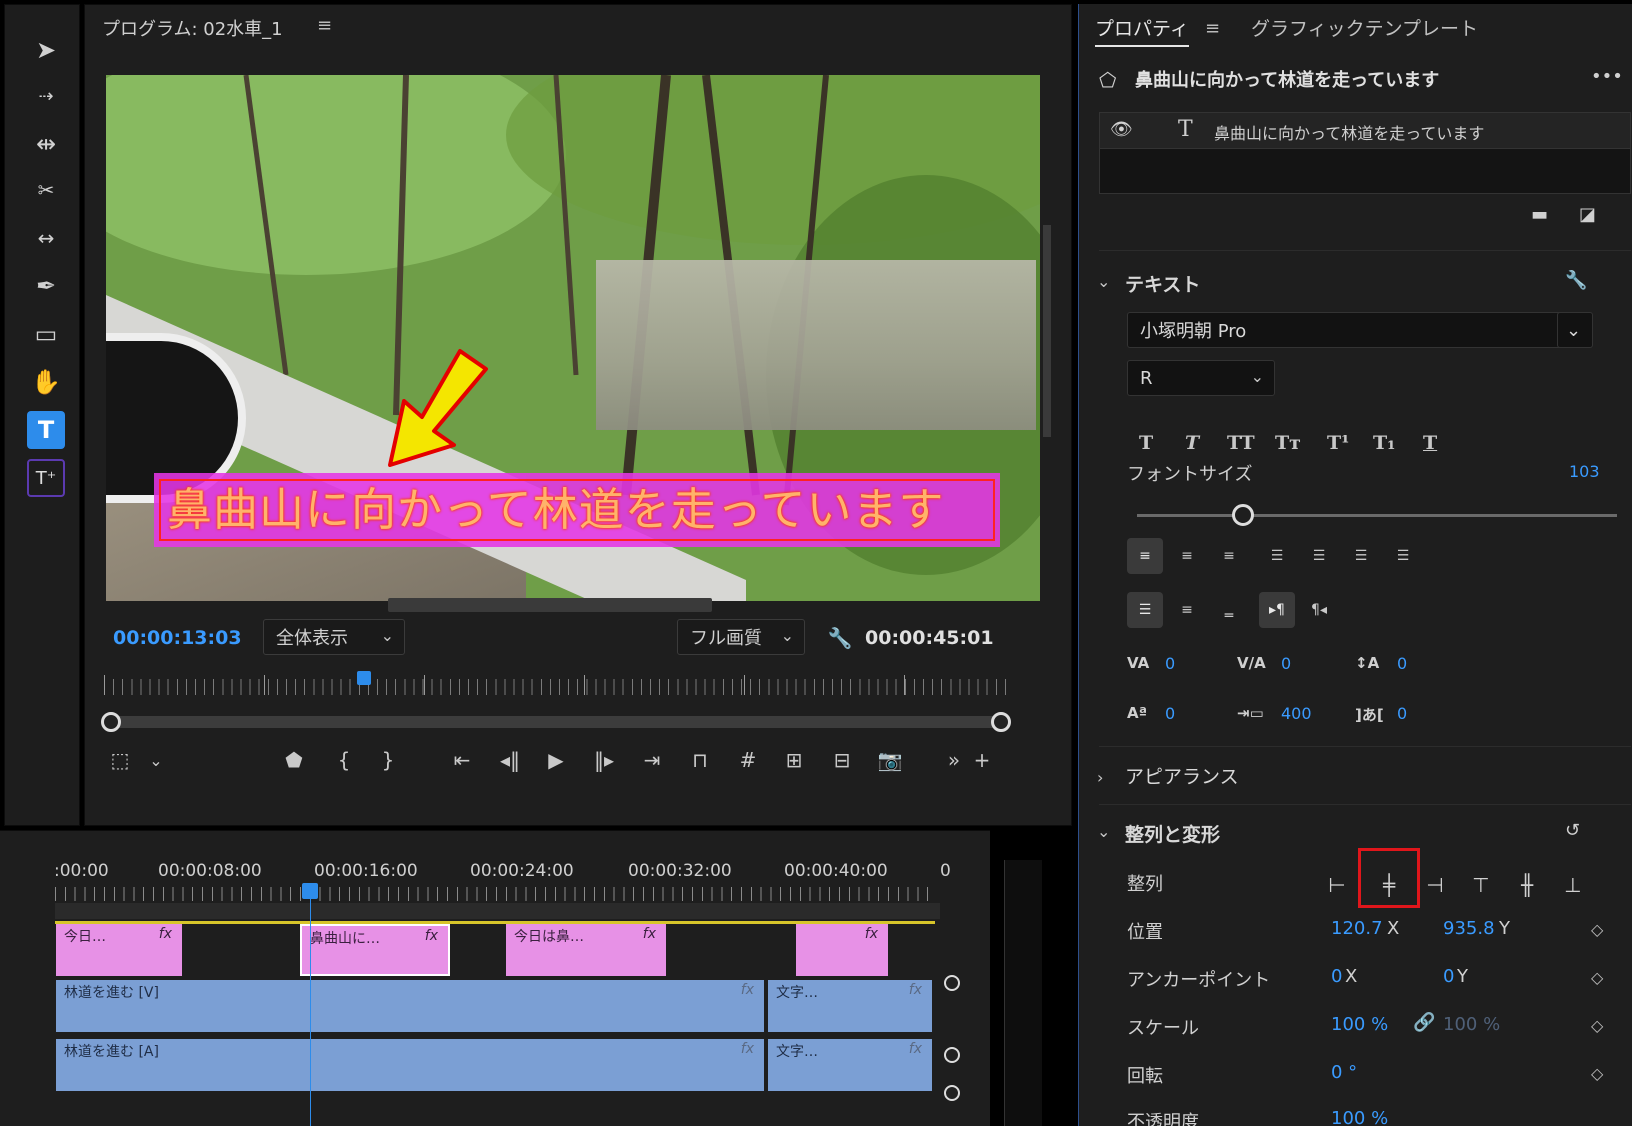 The width and height of the screenshot is (1632, 1126). I want to click on tab-width-value: 400, so click(1296, 713).